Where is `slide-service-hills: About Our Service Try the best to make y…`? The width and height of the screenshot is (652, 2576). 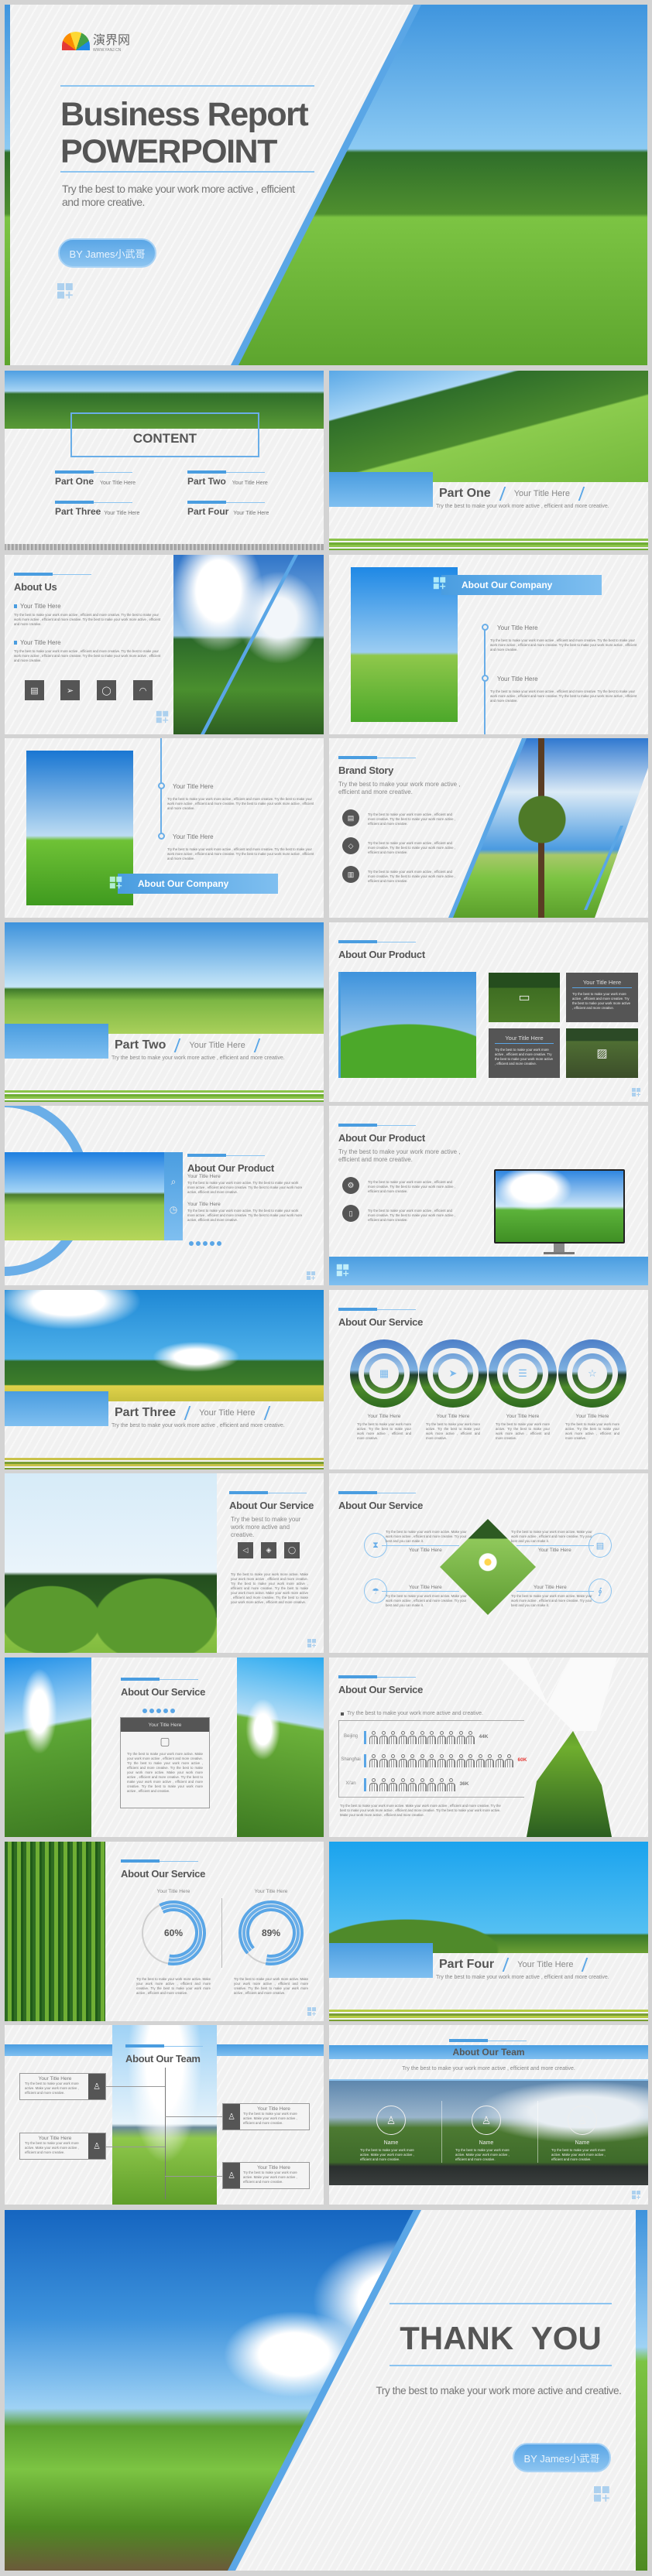 slide-service-hills: About Our Service Try the best to make y… is located at coordinates (164, 1563).